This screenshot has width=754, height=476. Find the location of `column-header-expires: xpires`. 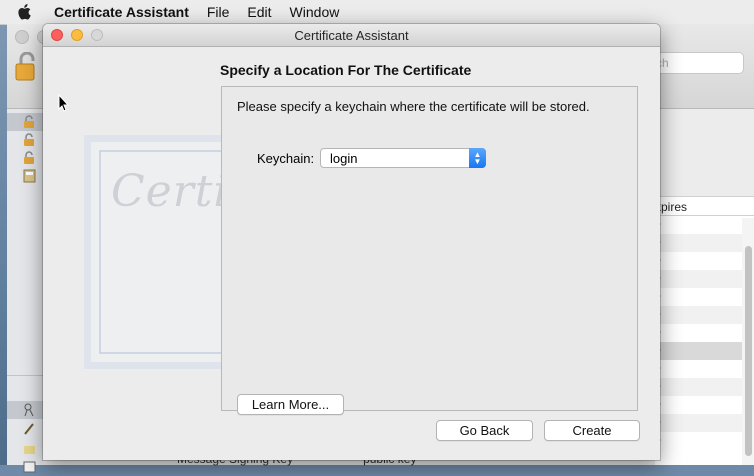

column-header-expires: xpires is located at coordinates (704, 206).